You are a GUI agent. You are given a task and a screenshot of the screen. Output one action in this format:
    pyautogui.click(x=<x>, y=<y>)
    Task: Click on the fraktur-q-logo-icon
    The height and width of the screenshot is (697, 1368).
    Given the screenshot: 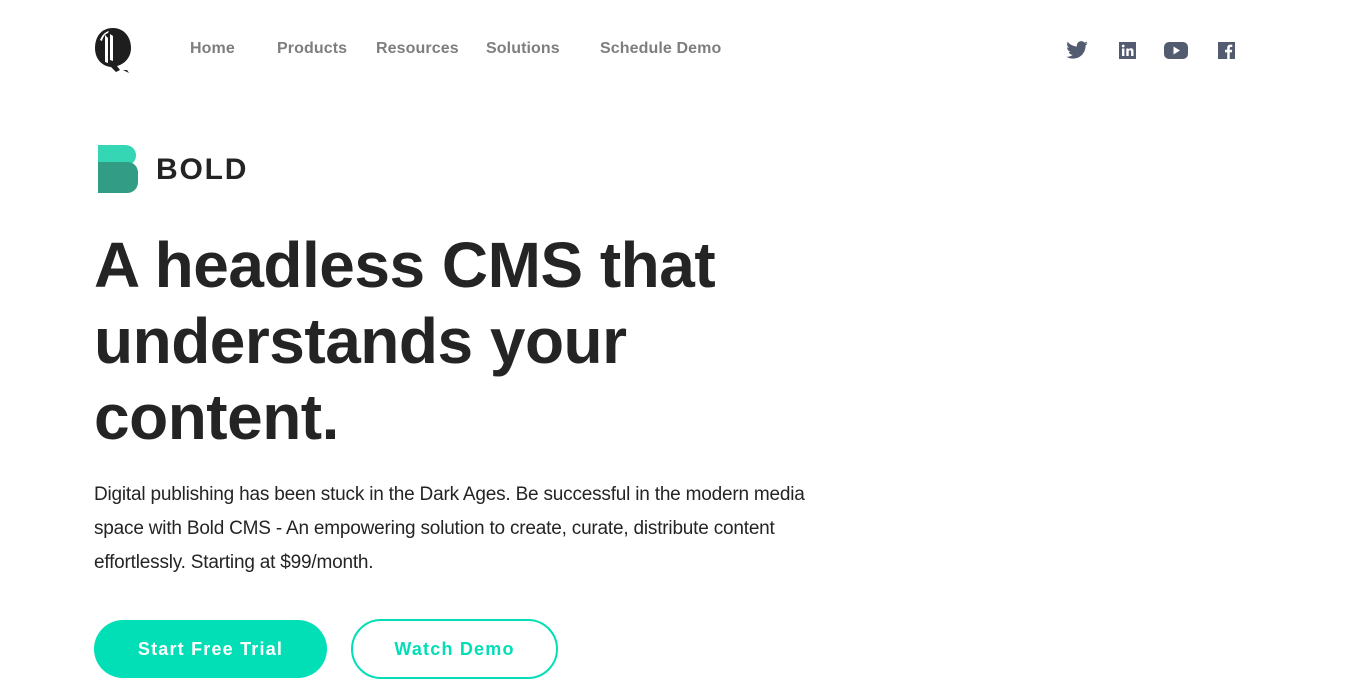 What is the action you would take?
    pyautogui.click(x=113, y=50)
    